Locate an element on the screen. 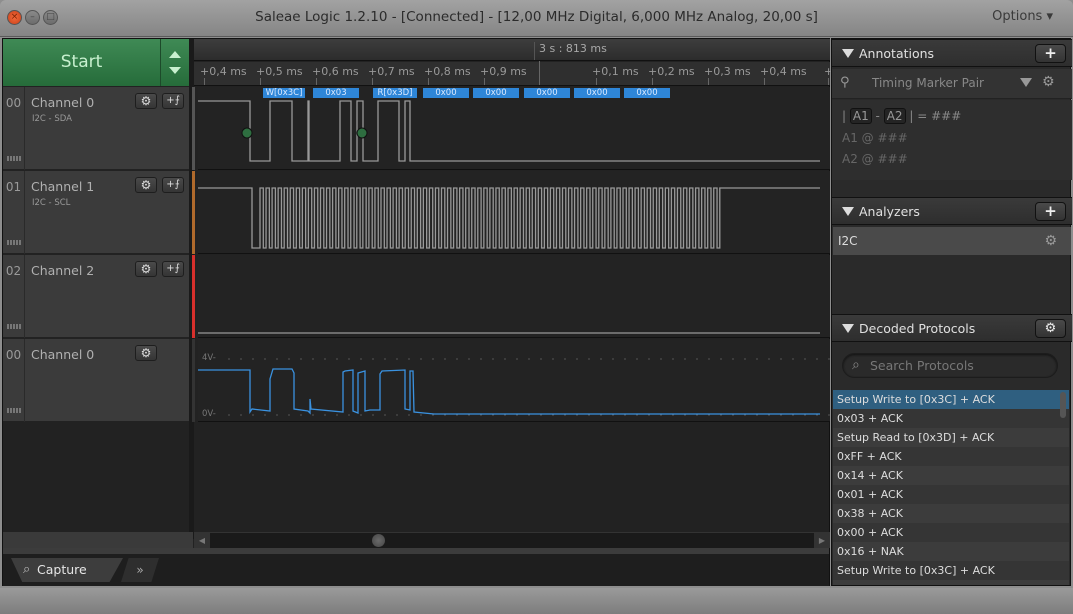 The image size is (1073, 614). scroll-thumb is located at coordinates (378, 540).